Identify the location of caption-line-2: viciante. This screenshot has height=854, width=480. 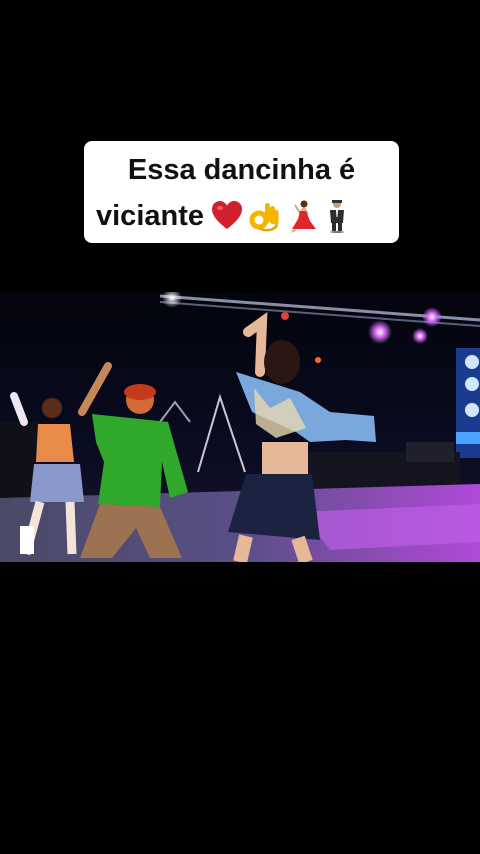
(226, 216).